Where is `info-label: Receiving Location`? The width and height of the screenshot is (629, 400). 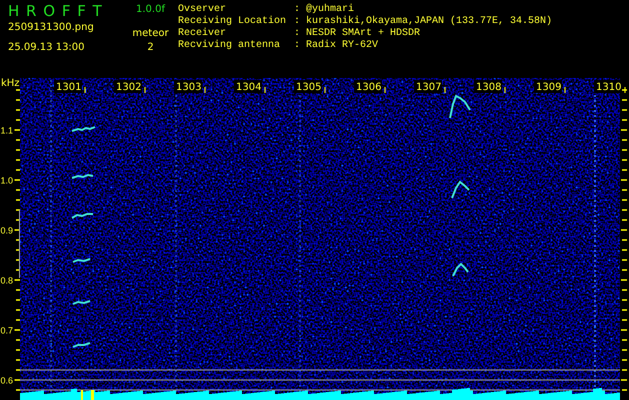
info-label: Receiving Location is located at coordinates (233, 22).